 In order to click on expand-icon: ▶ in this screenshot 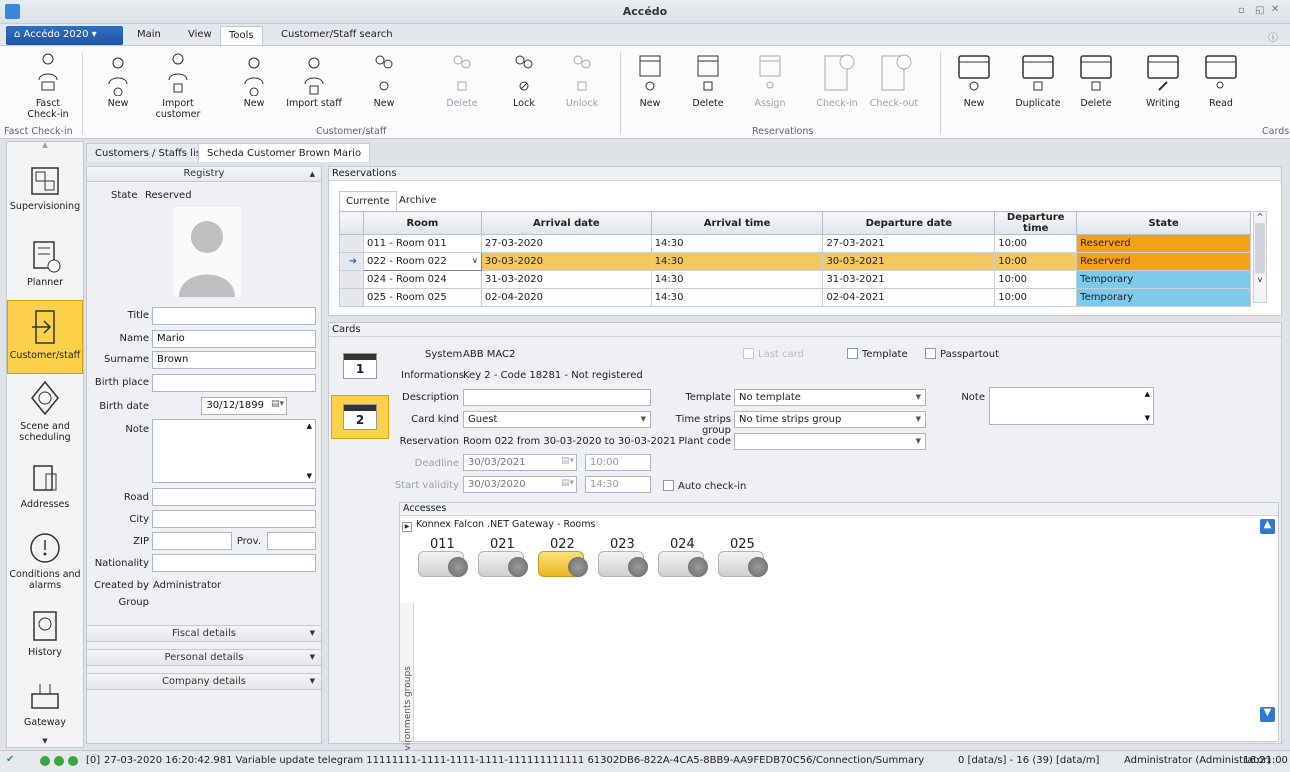, I will do `click(407, 527)`.